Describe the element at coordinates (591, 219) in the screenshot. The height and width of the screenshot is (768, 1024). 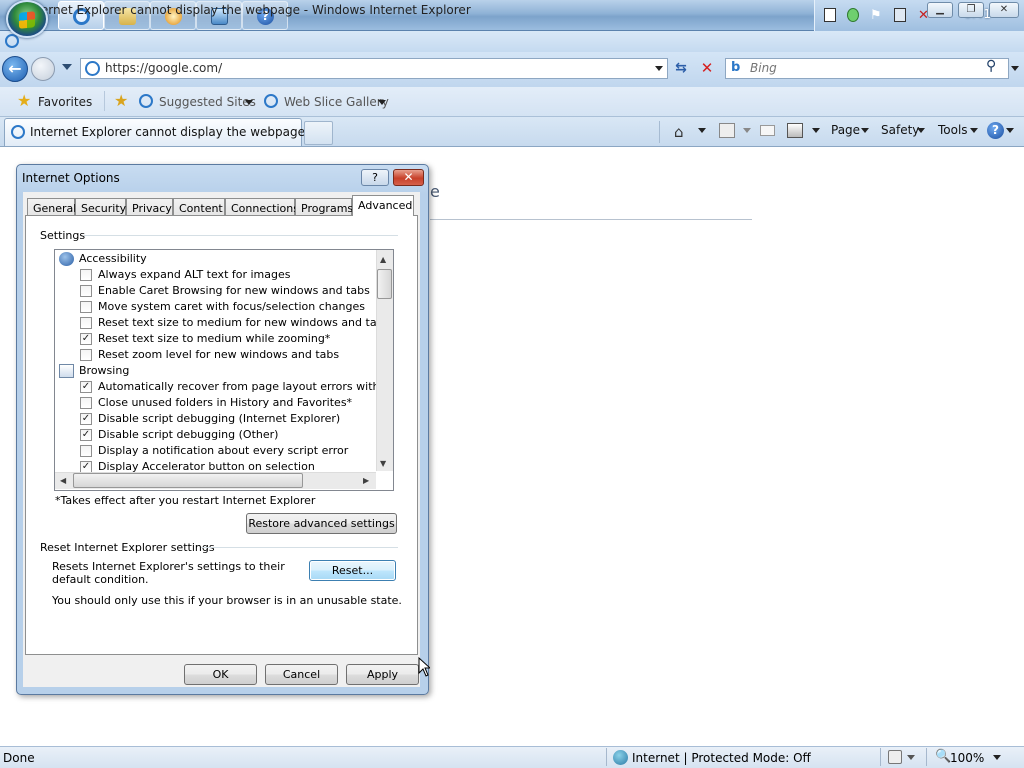
I see `page-divider` at that location.